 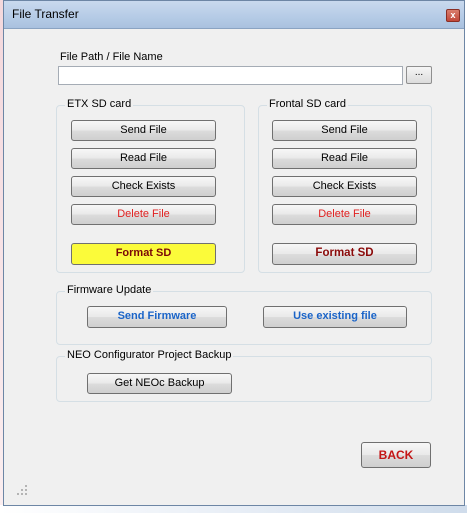 What do you see at coordinates (233, 509) in the screenshot?
I see `background-desktop-bottom` at bounding box center [233, 509].